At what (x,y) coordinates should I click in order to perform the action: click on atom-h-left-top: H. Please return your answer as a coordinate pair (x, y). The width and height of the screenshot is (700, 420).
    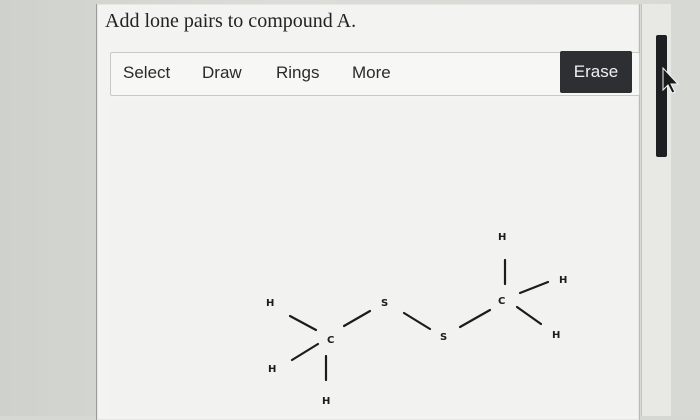
    Looking at the image, I should click on (270, 303).